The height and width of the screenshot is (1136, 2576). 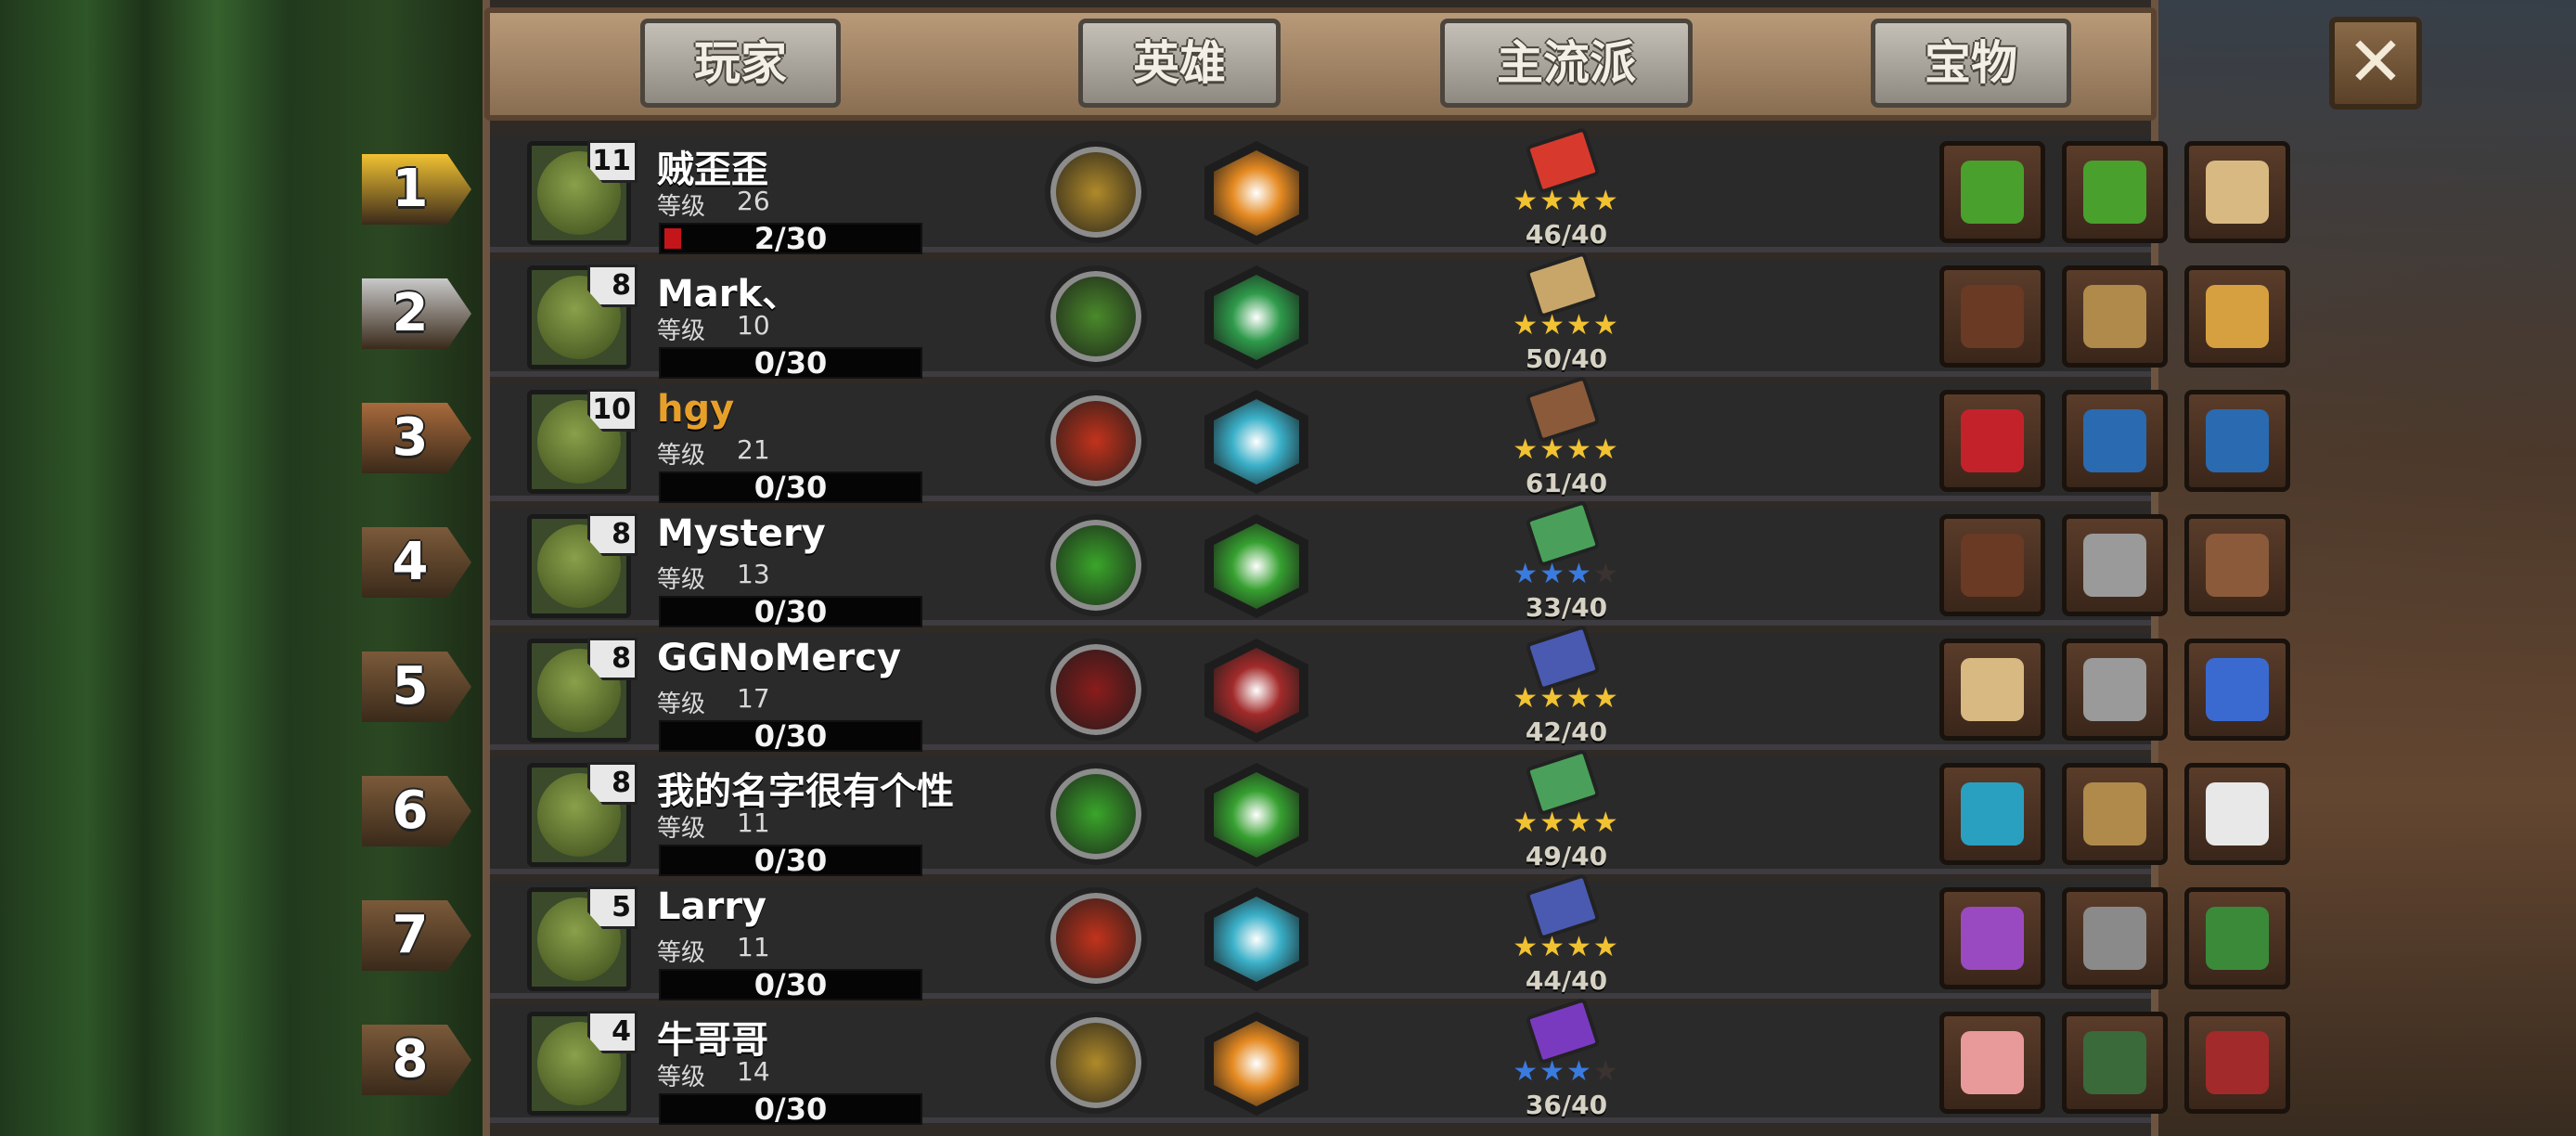 I want to click on level-value: 17, so click(x=753, y=698).